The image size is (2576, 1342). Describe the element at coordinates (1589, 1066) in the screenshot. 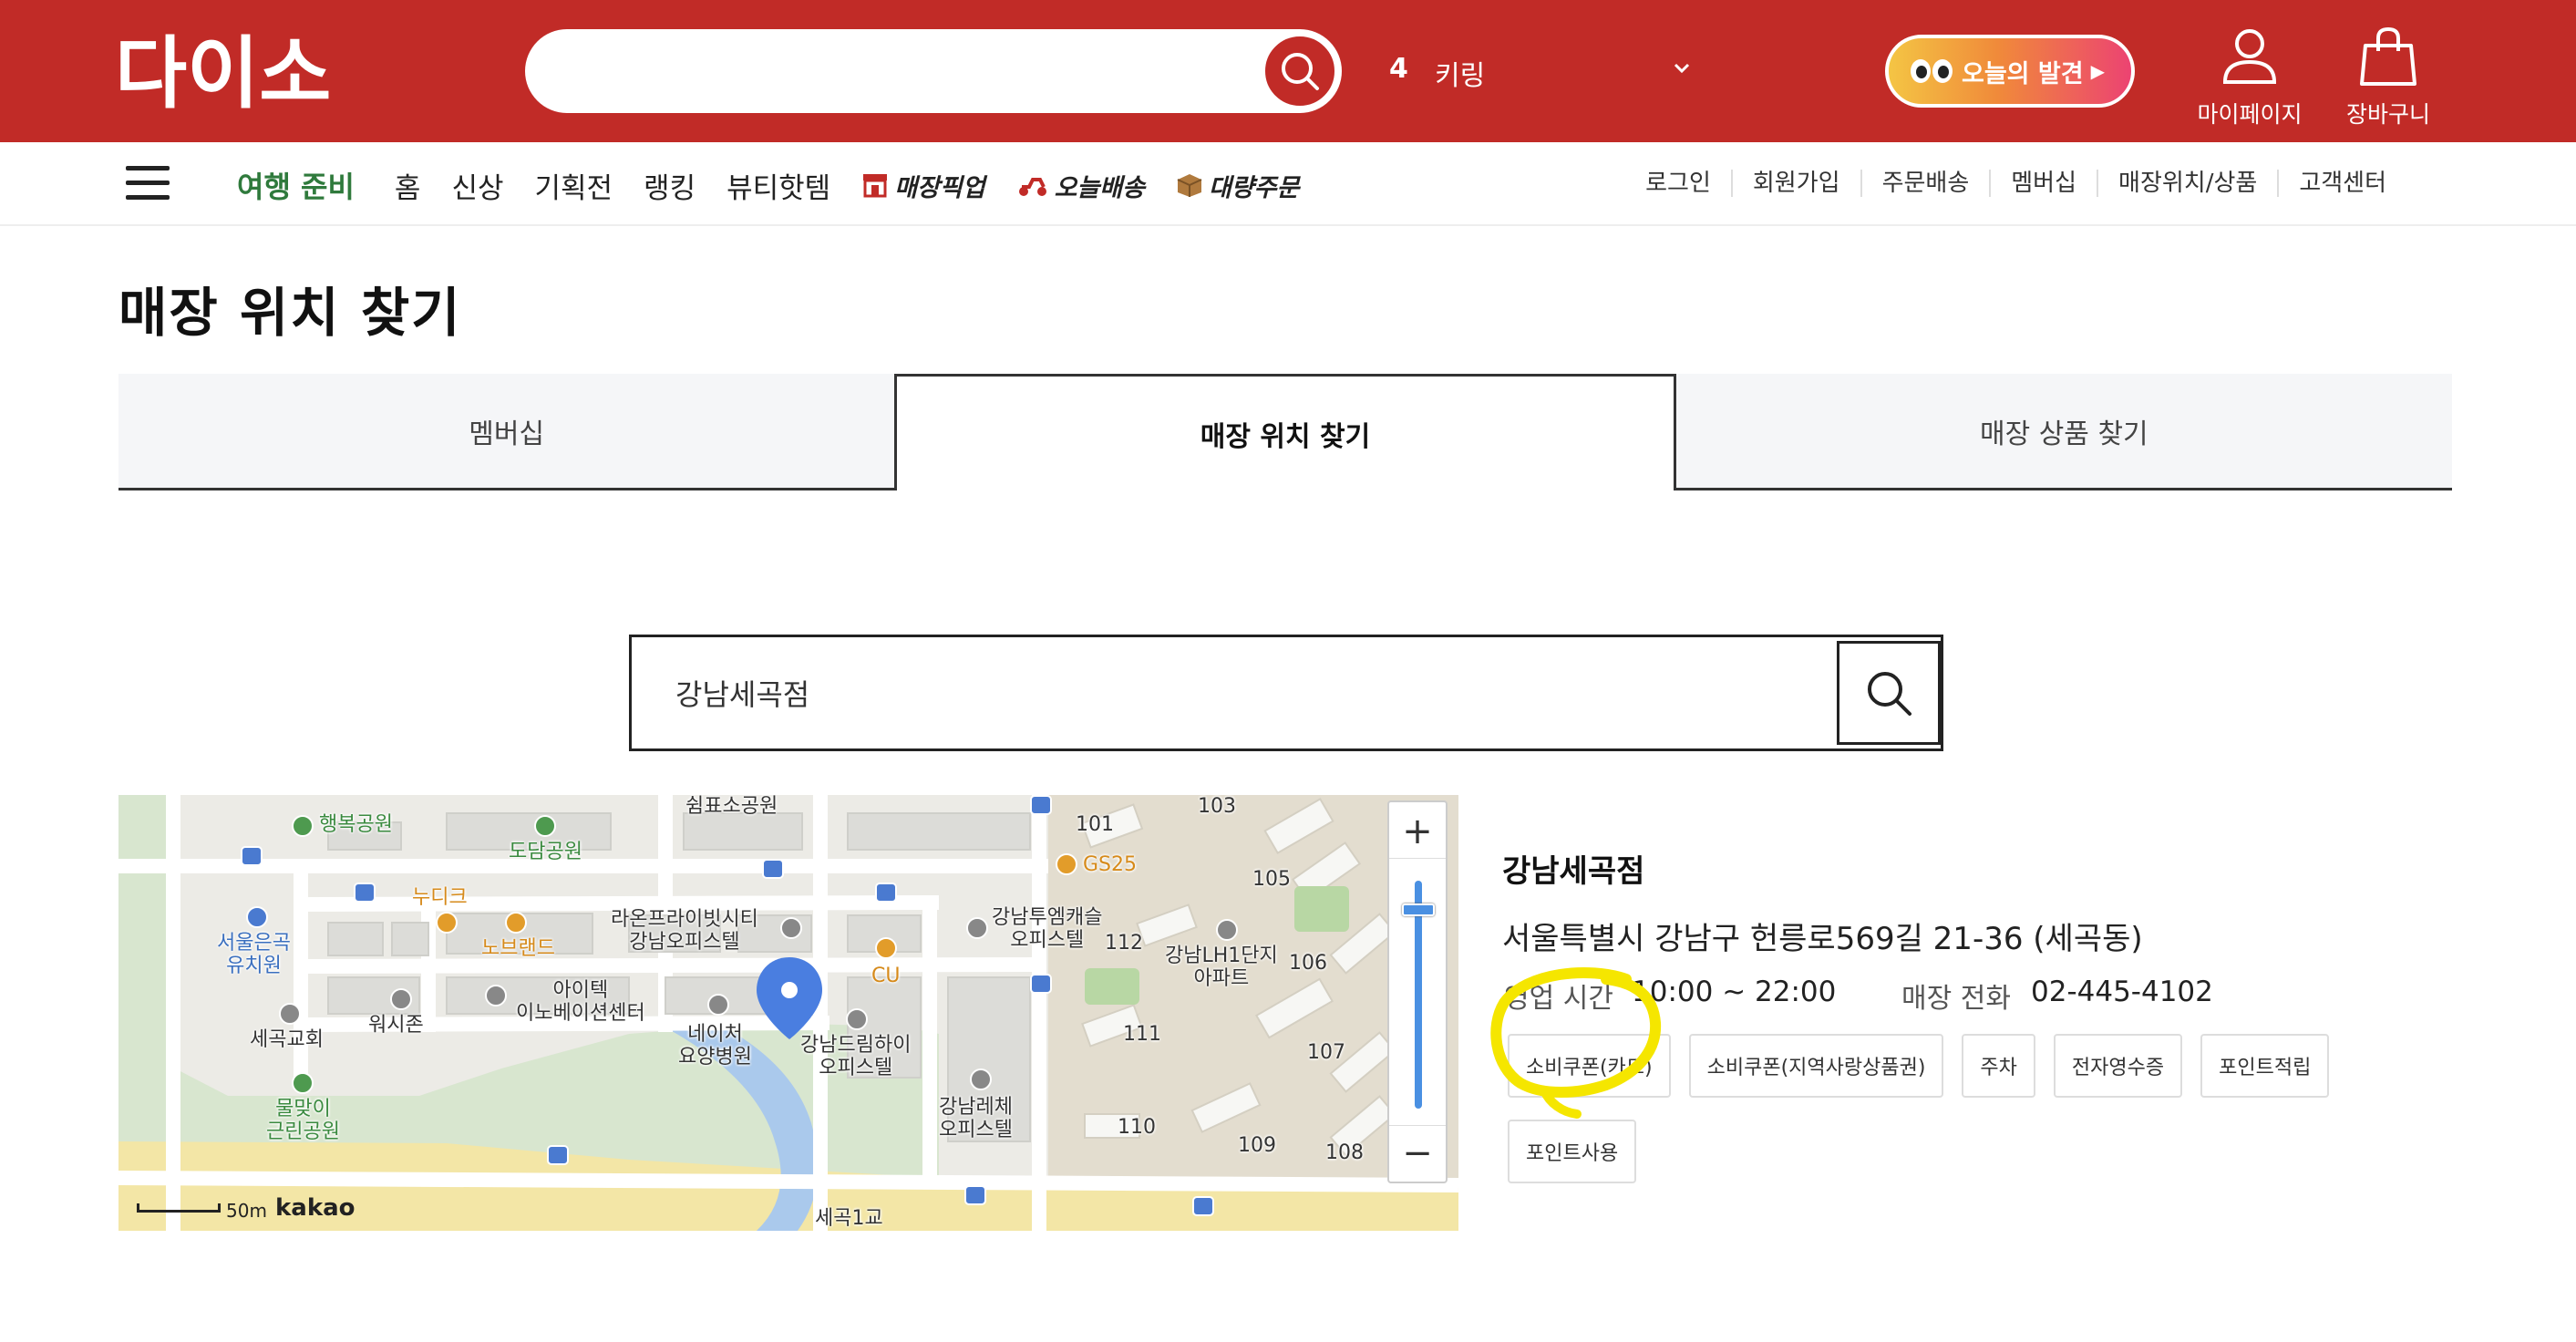

I see `service-badge: 소비쿠폰(카드)` at that location.